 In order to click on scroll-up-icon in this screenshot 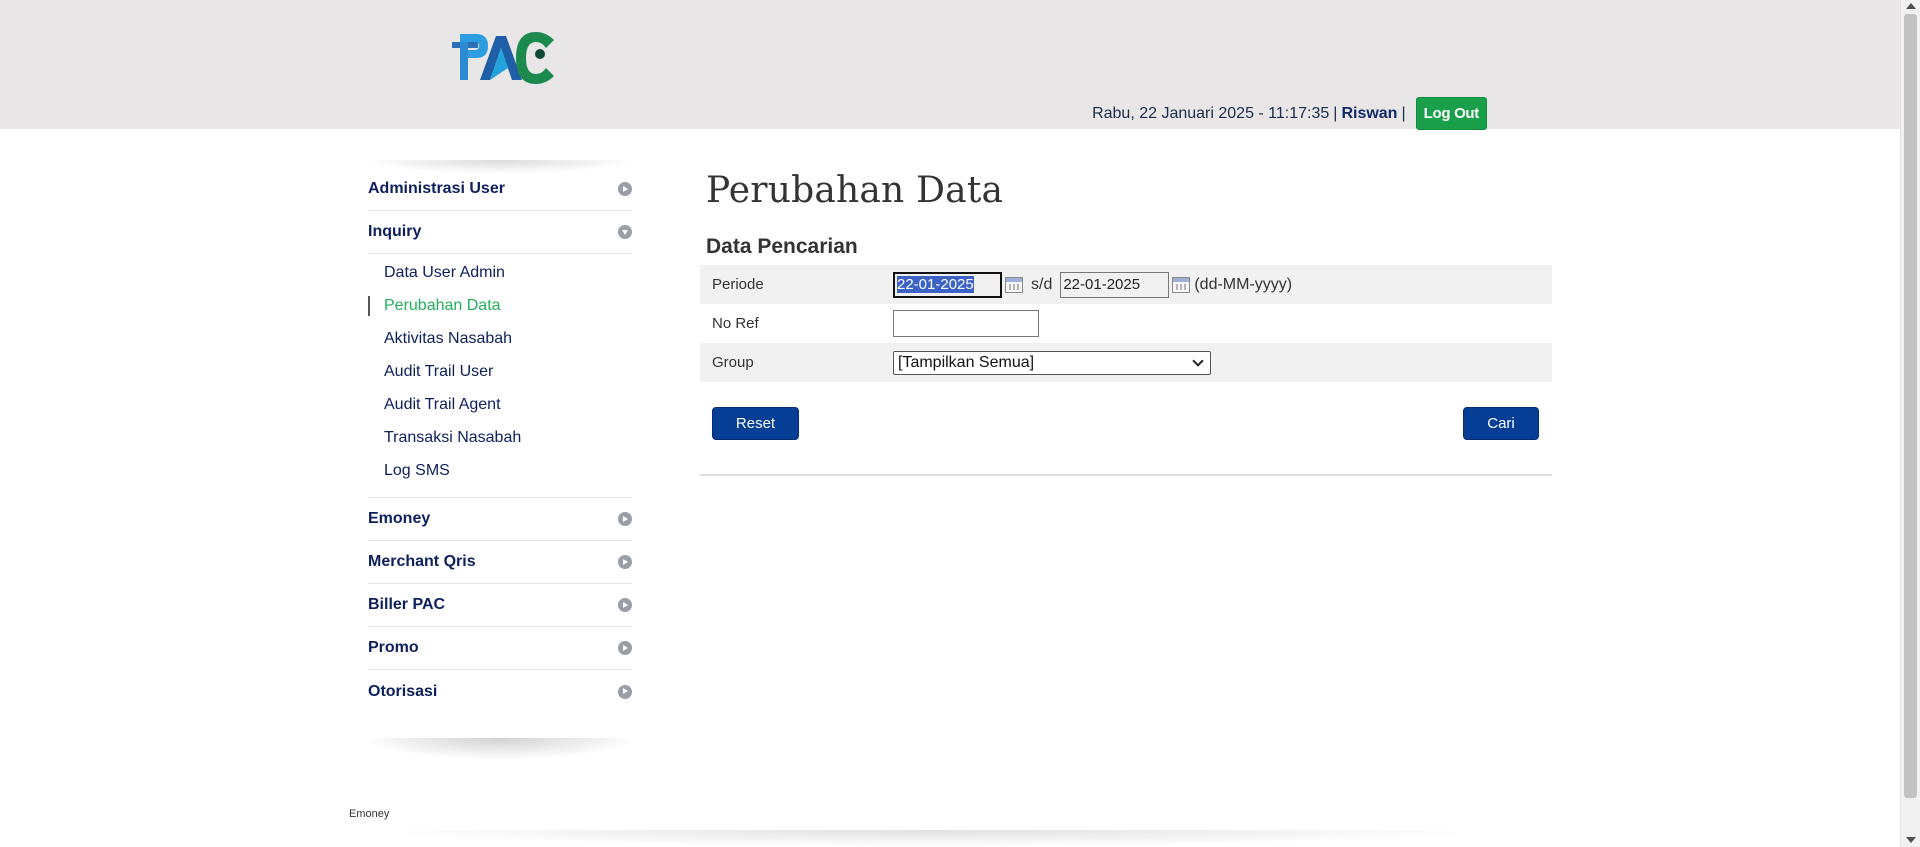, I will do `click(1911, 6)`.